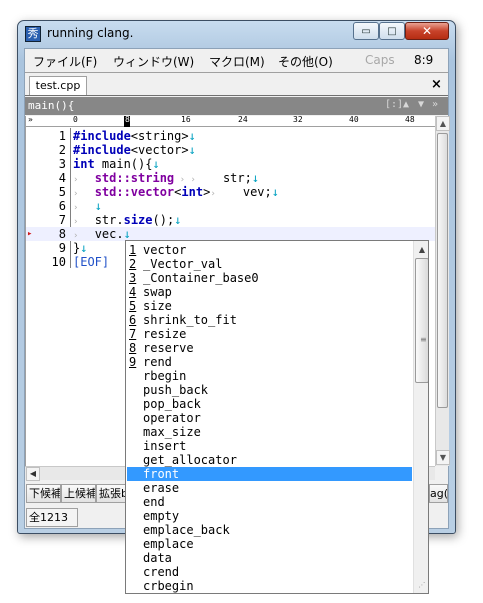  What do you see at coordinates (62, 178) in the screenshot?
I see `line-number: 4` at bounding box center [62, 178].